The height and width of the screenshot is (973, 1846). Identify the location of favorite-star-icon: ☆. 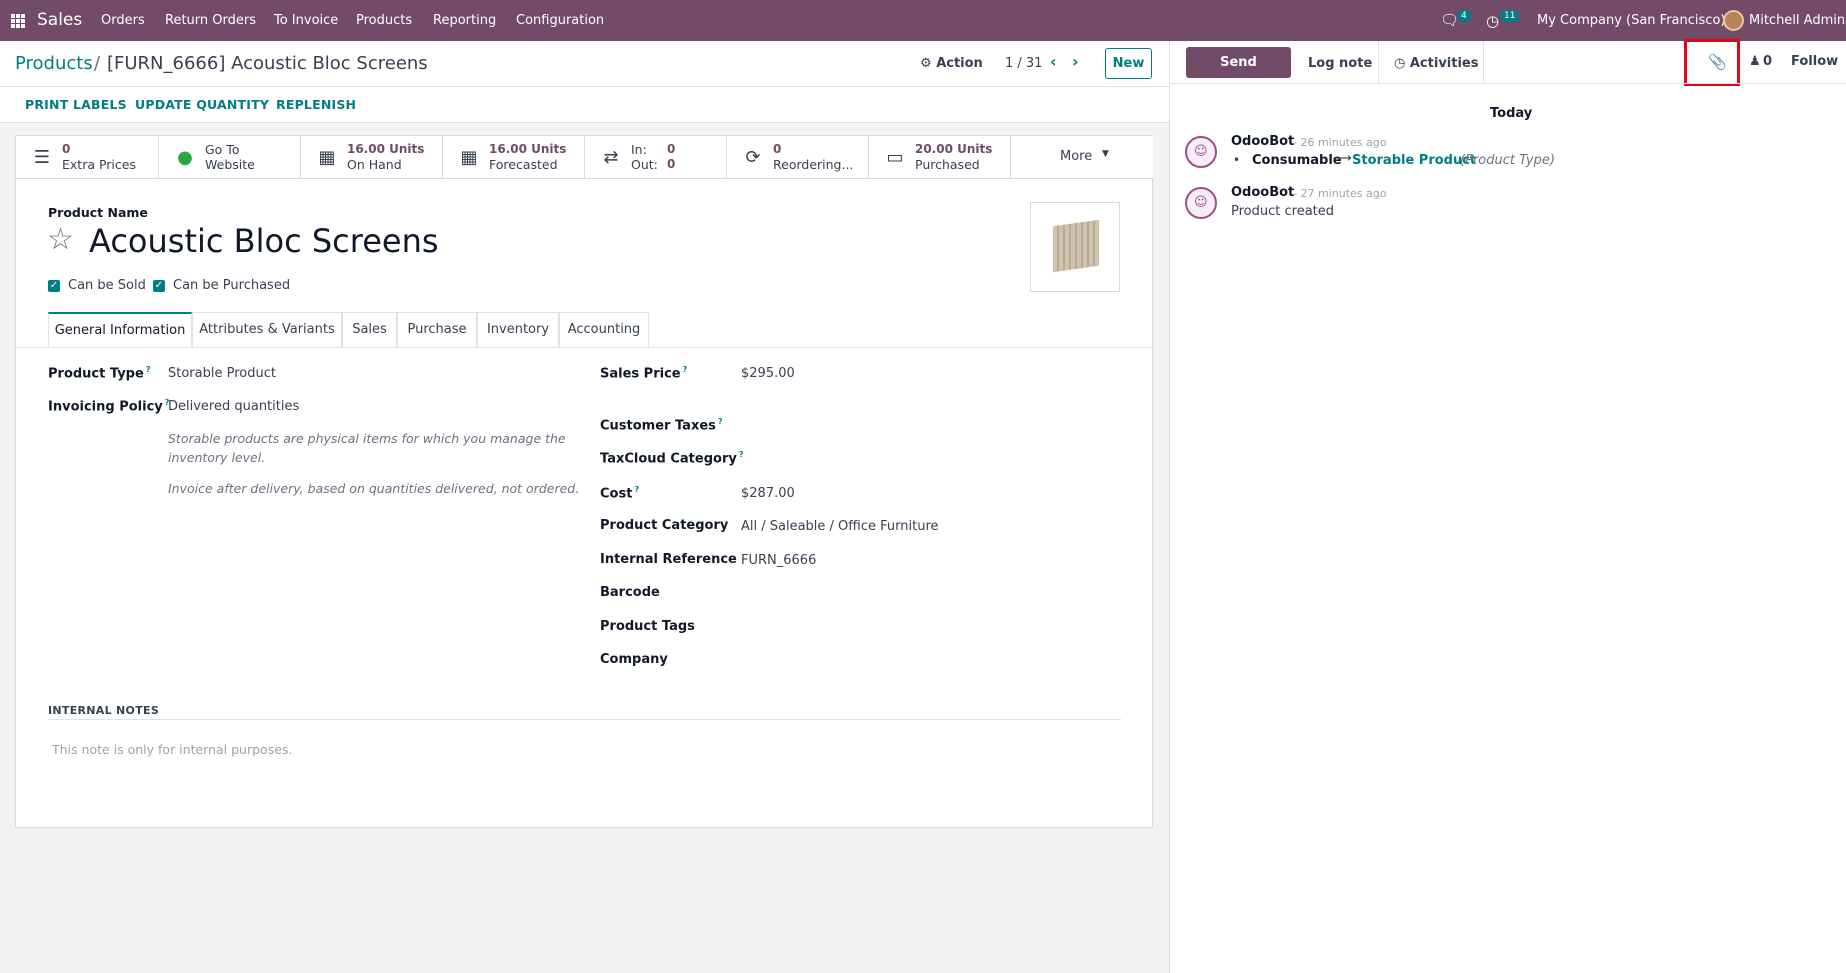
(60, 239).